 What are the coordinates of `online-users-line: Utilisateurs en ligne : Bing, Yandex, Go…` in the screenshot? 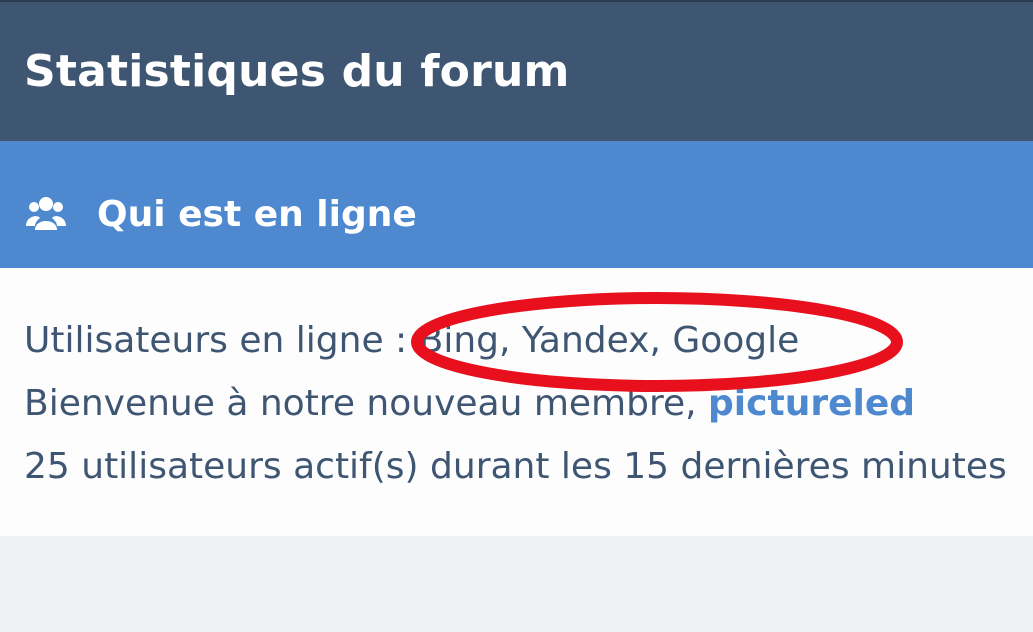 It's located at (411, 341).